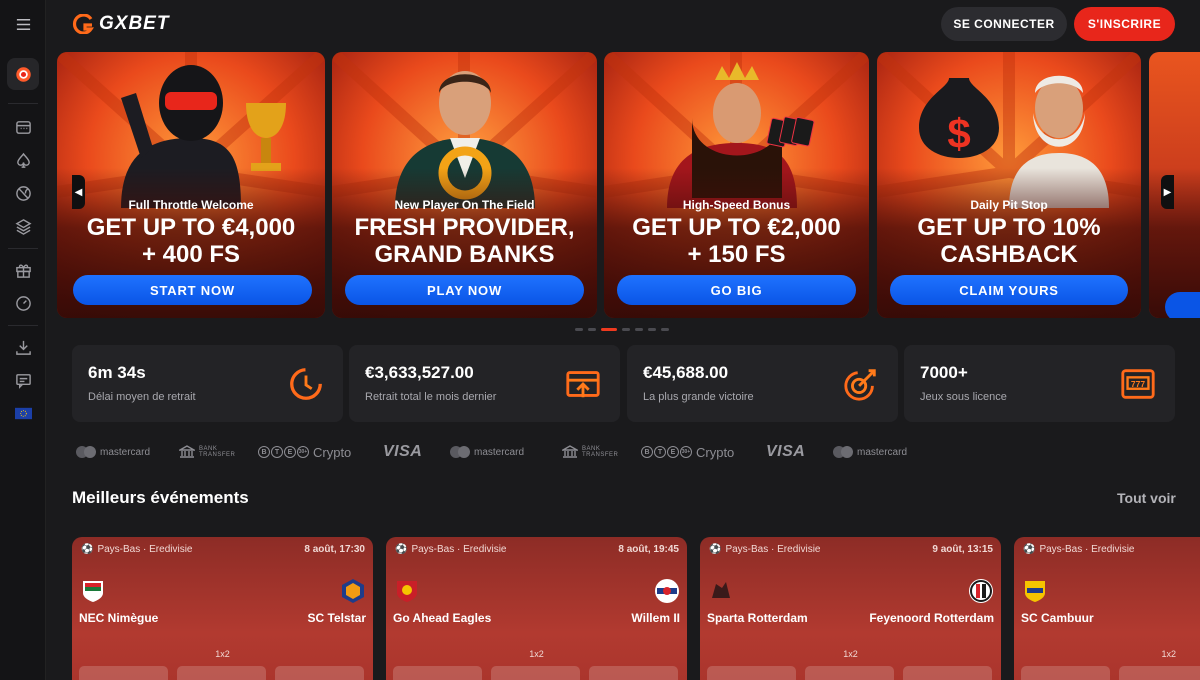 The width and height of the screenshot is (1200, 680). Describe the element at coordinates (23, 74) in the screenshot. I see `casino-chip-icon` at that location.